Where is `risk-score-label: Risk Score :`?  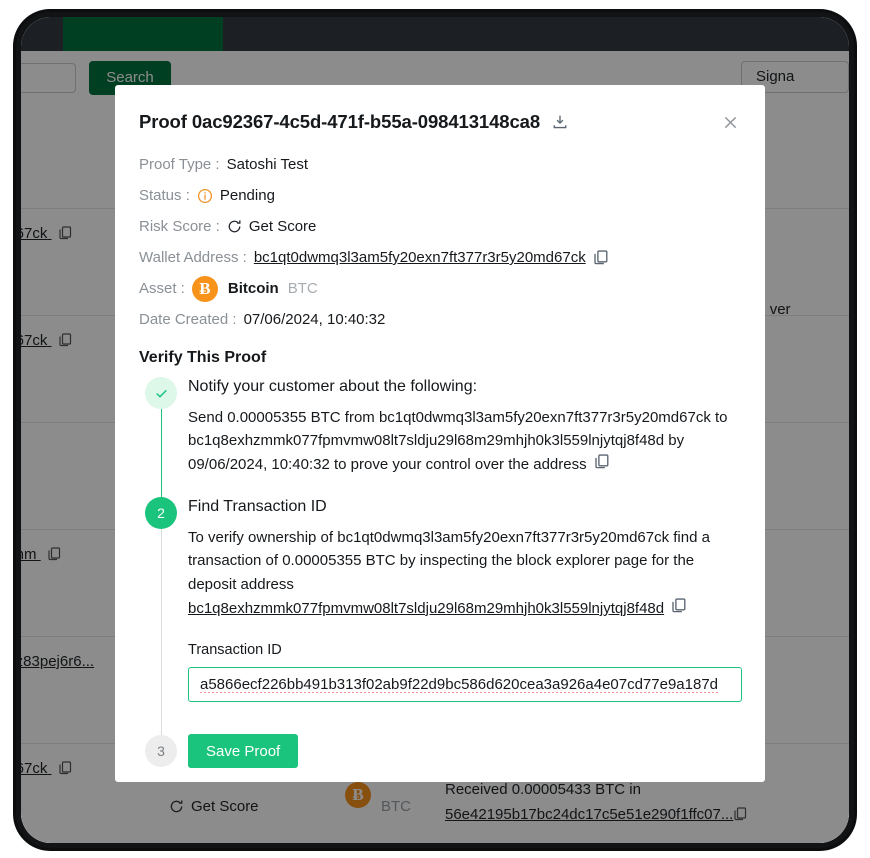 risk-score-label: Risk Score : is located at coordinates (179, 226).